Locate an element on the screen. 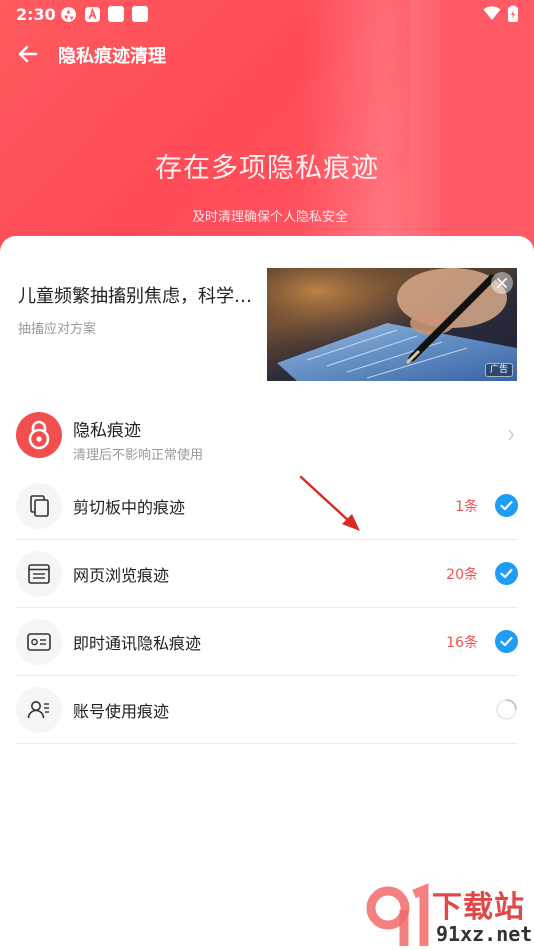  back-arrow-icon is located at coordinates (28, 54).